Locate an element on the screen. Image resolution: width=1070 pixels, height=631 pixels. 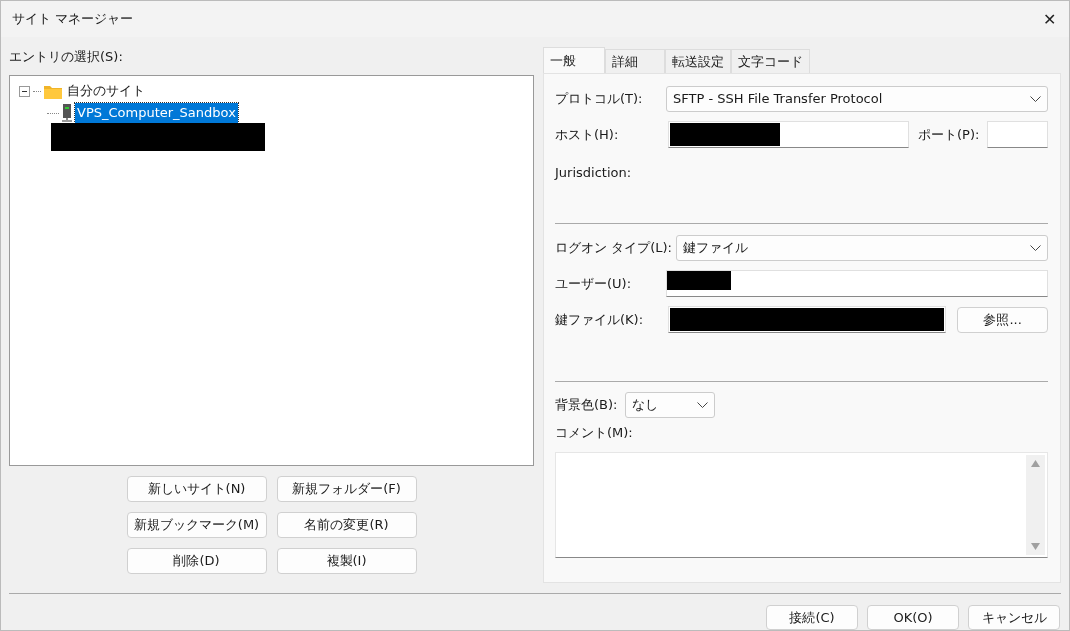
field-label: 背景色(B): is located at coordinates (586, 404).